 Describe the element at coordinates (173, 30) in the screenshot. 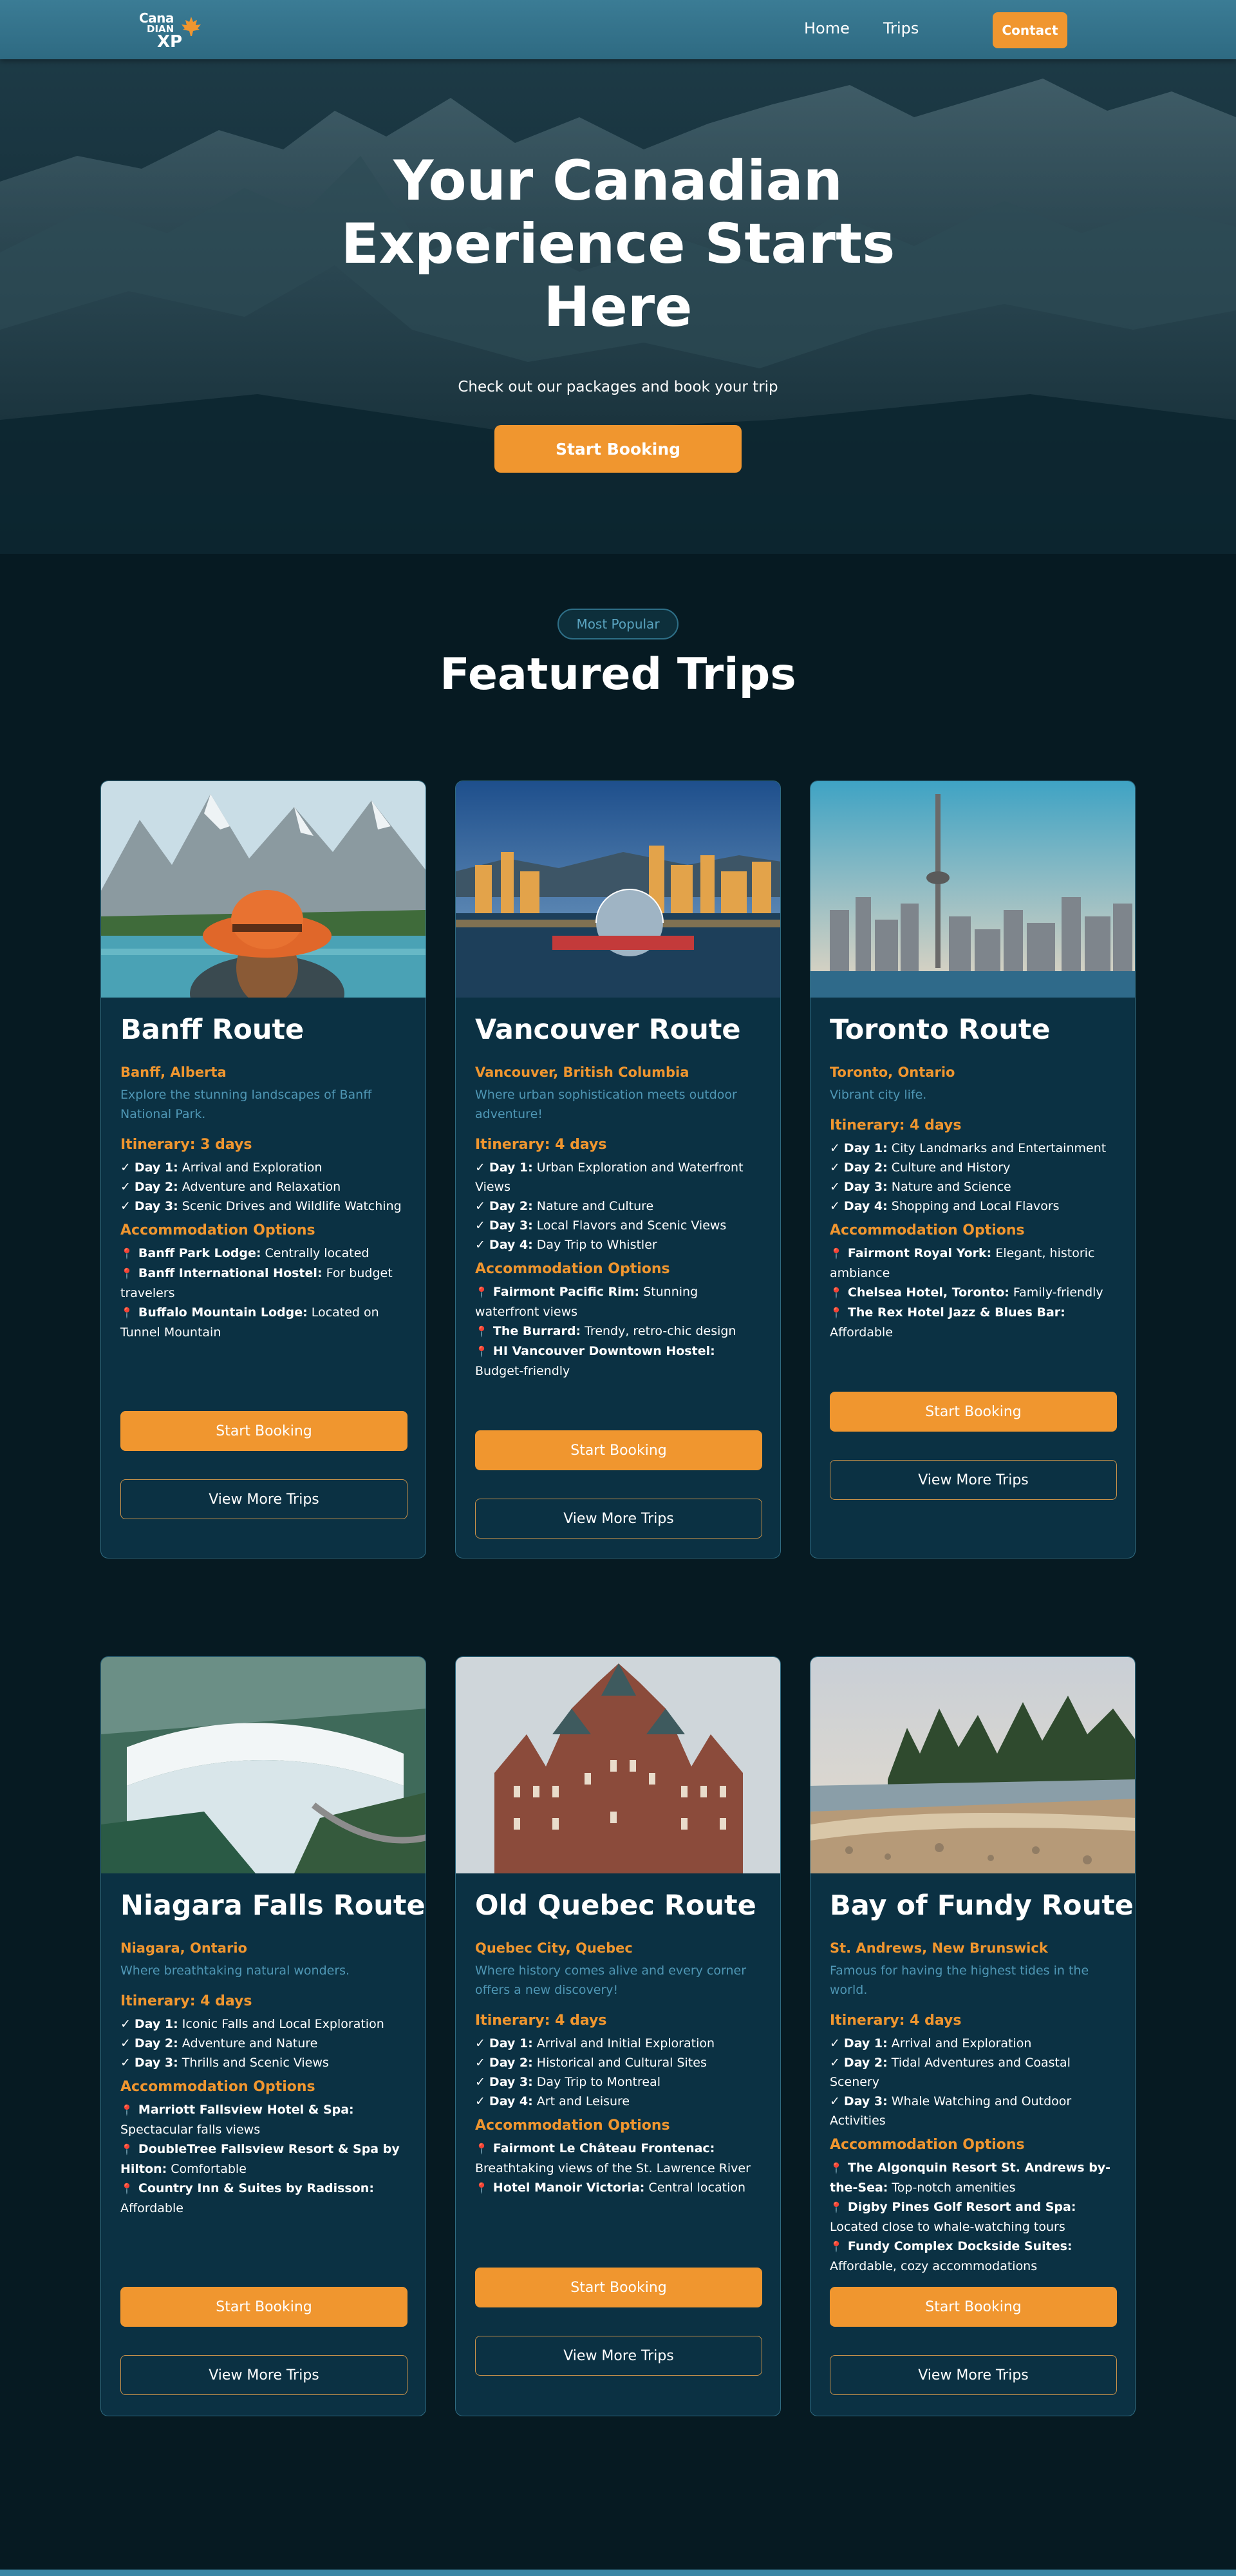

I see `site-logo: Cana DIAN XP` at that location.